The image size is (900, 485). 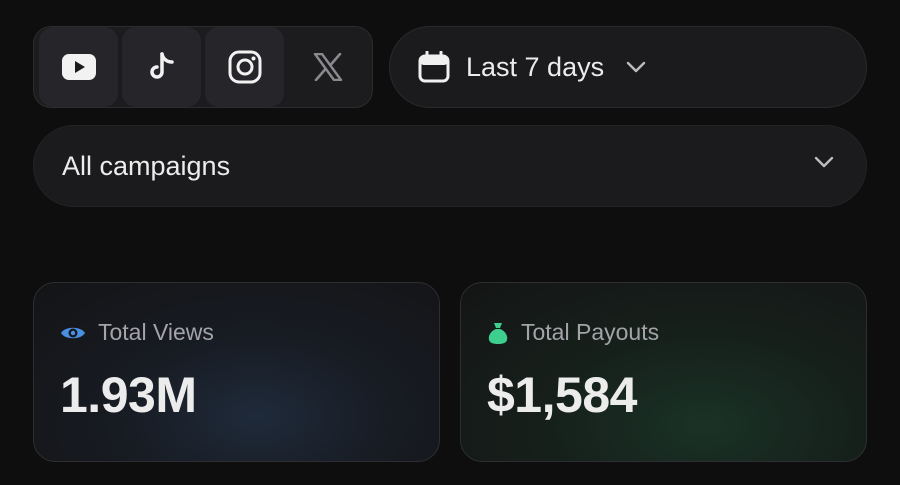 I want to click on platform-youtube-button, so click(x=78, y=67).